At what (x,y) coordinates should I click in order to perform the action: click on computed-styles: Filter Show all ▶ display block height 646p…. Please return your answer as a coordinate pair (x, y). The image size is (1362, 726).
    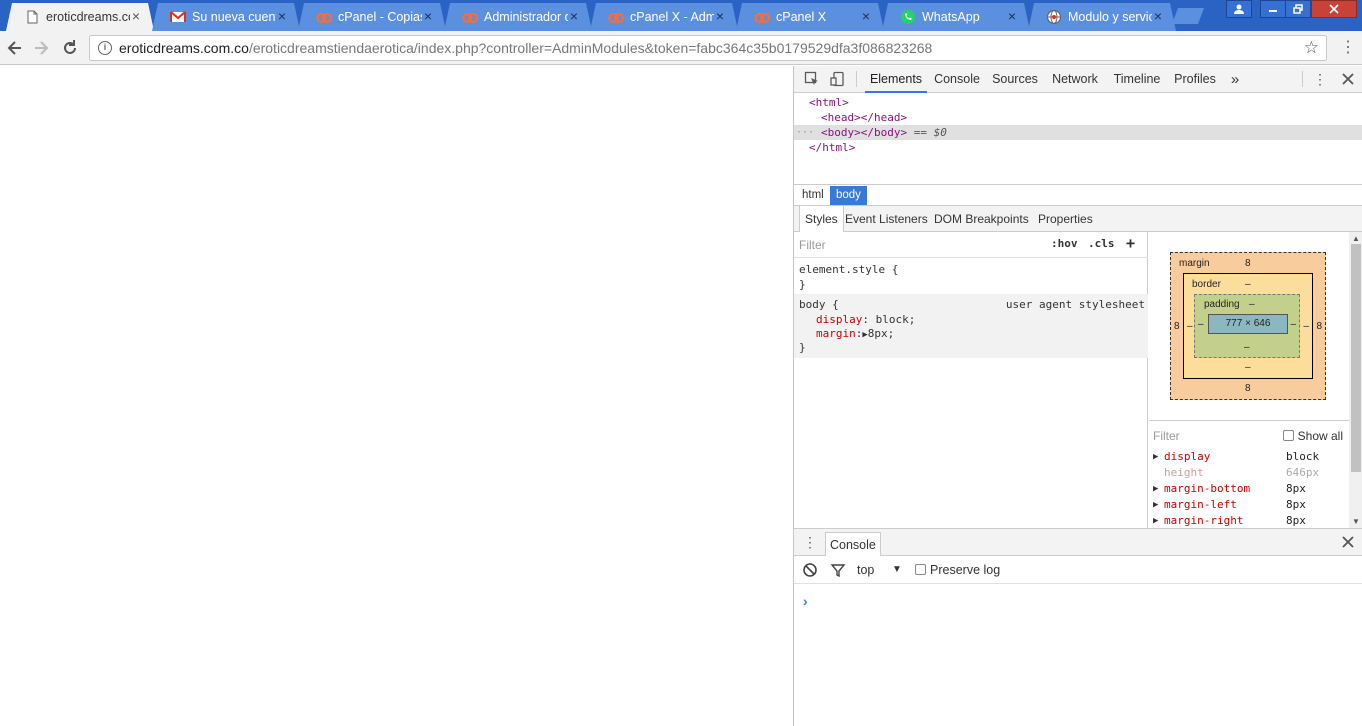
    Looking at the image, I should click on (1249, 474).